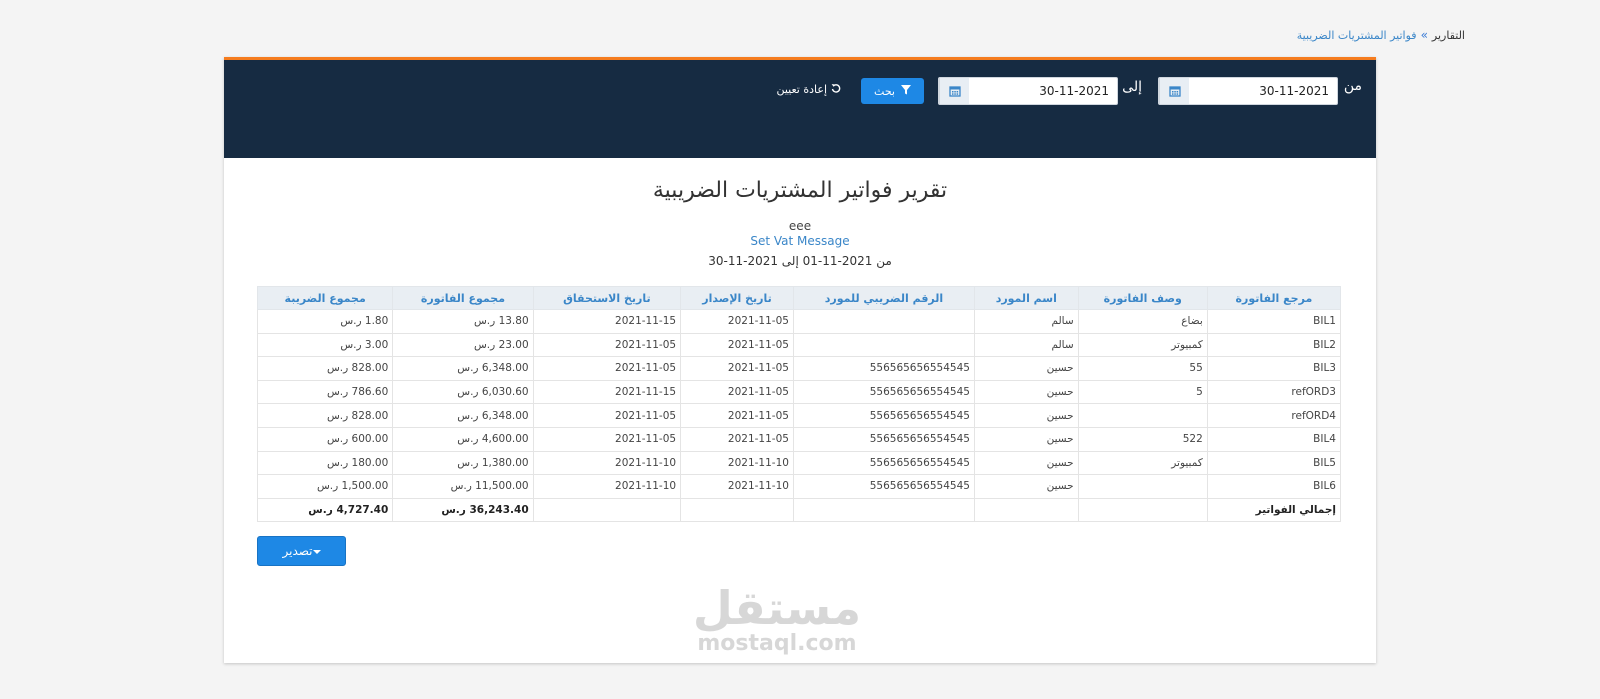 Image resolution: width=1600 pixels, height=699 pixels. What do you see at coordinates (325, 510) in the screenshot?
I see `total-tax-amount: 4,727.40 ر.س` at bounding box center [325, 510].